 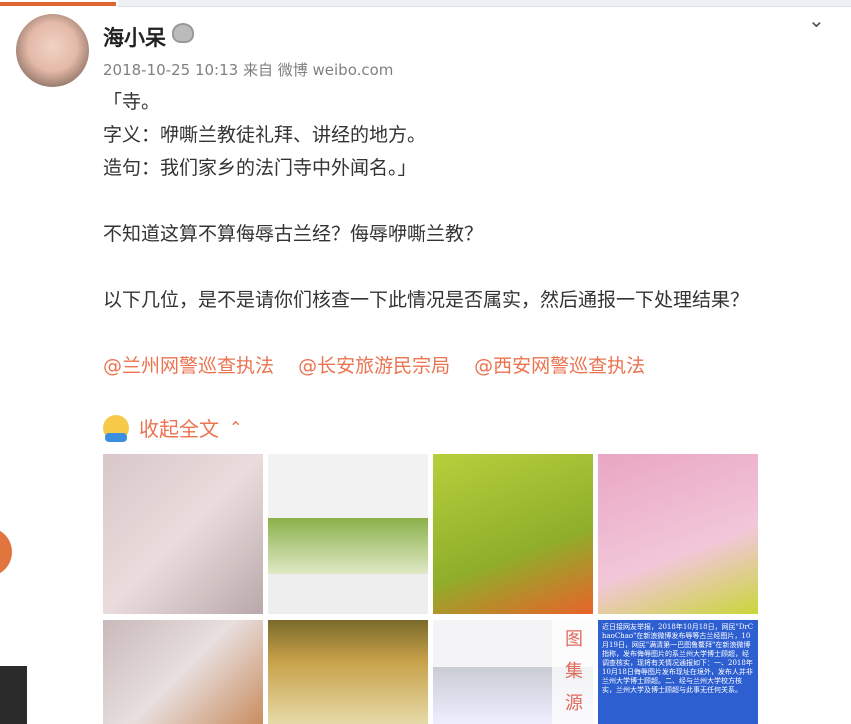 I want to click on crown-icon, so click(x=183, y=33).